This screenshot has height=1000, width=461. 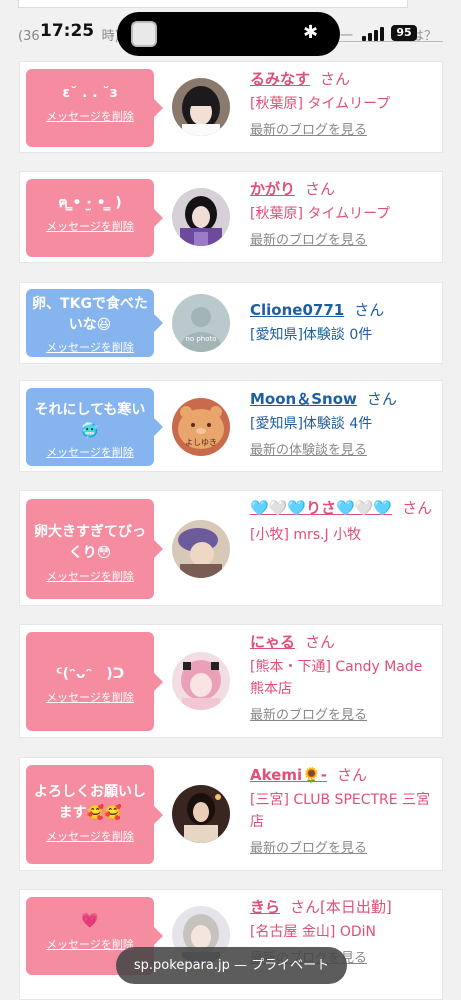 What do you see at coordinates (404, 33) in the screenshot?
I see `battery-icon: 95` at bounding box center [404, 33].